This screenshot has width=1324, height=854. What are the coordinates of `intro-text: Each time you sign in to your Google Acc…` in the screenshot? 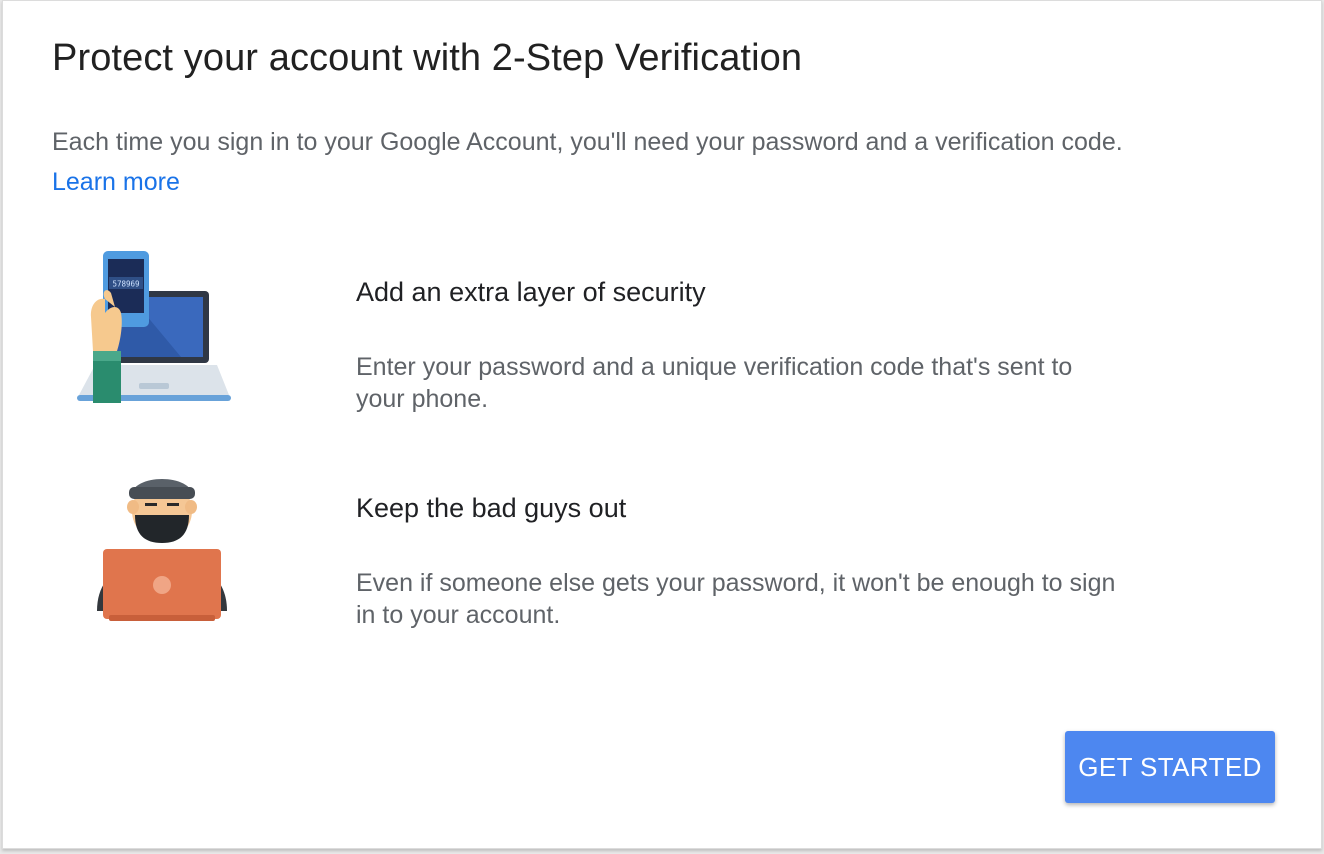 It's located at (587, 142).